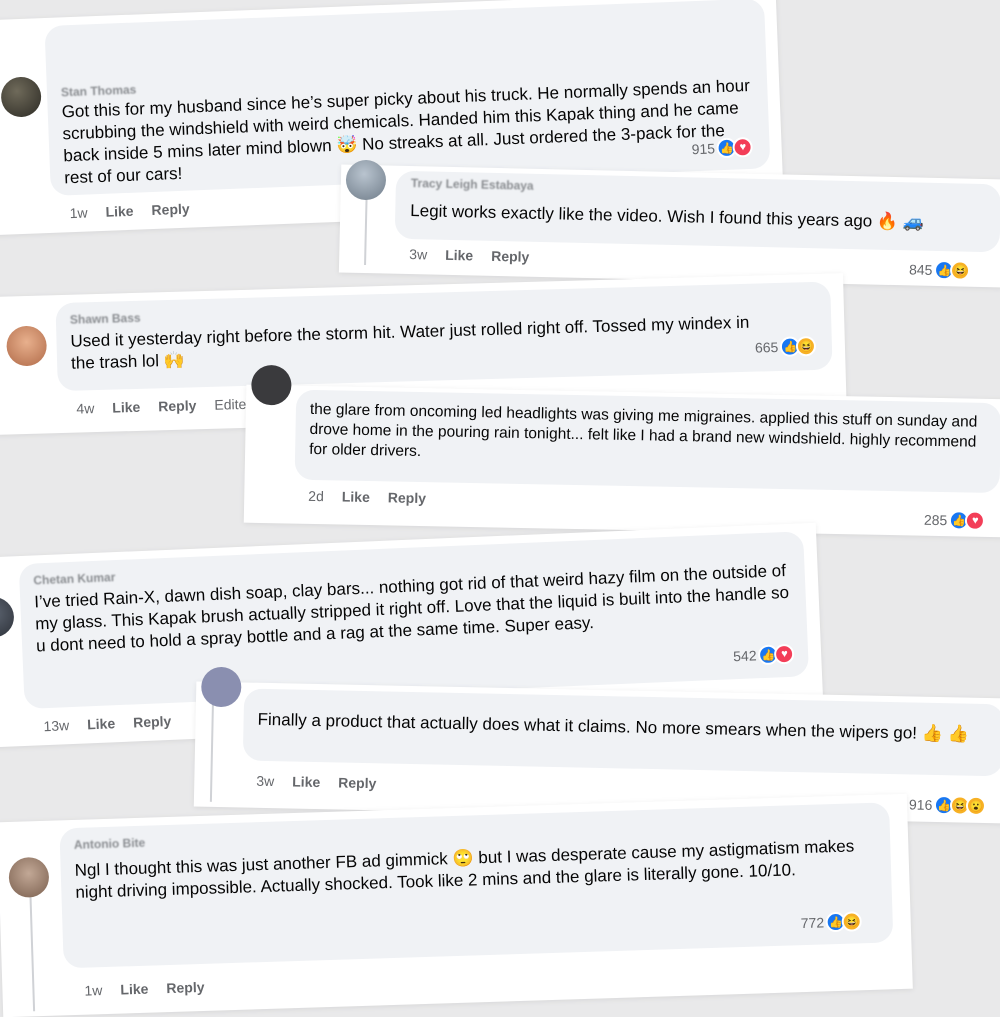 This screenshot has height=1017, width=1000. Describe the element at coordinates (920, 804) in the screenshot. I see `reaction-count: 916` at that location.